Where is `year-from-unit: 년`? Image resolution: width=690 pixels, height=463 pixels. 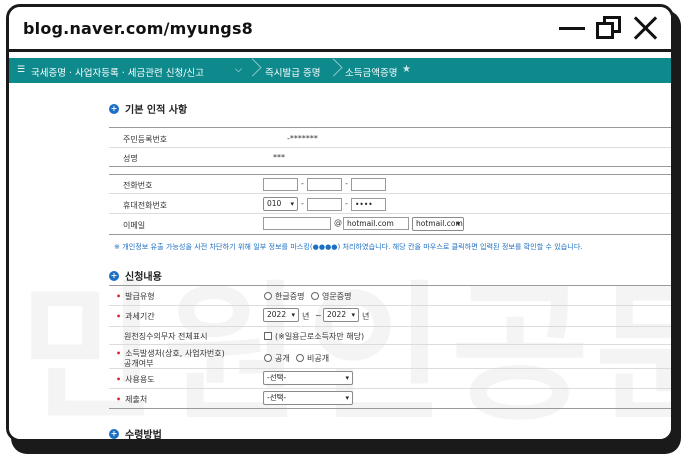
year-from-unit: 년 is located at coordinates (306, 316).